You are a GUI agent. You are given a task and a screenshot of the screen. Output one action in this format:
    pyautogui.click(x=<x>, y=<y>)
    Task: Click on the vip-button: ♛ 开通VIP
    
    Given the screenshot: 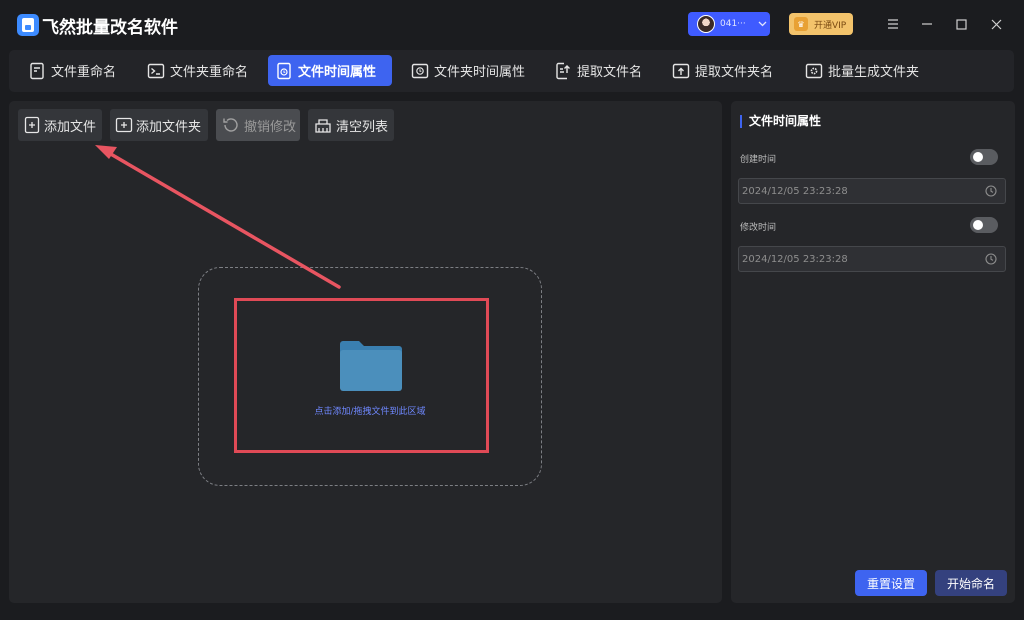 What is the action you would take?
    pyautogui.click(x=821, y=24)
    